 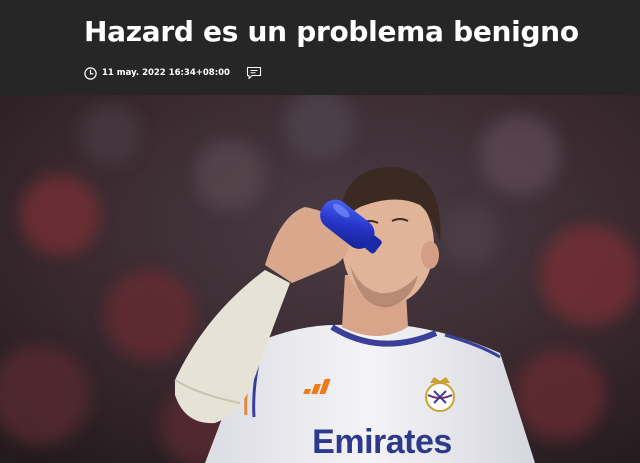 I want to click on comment-icon, so click(x=254, y=73).